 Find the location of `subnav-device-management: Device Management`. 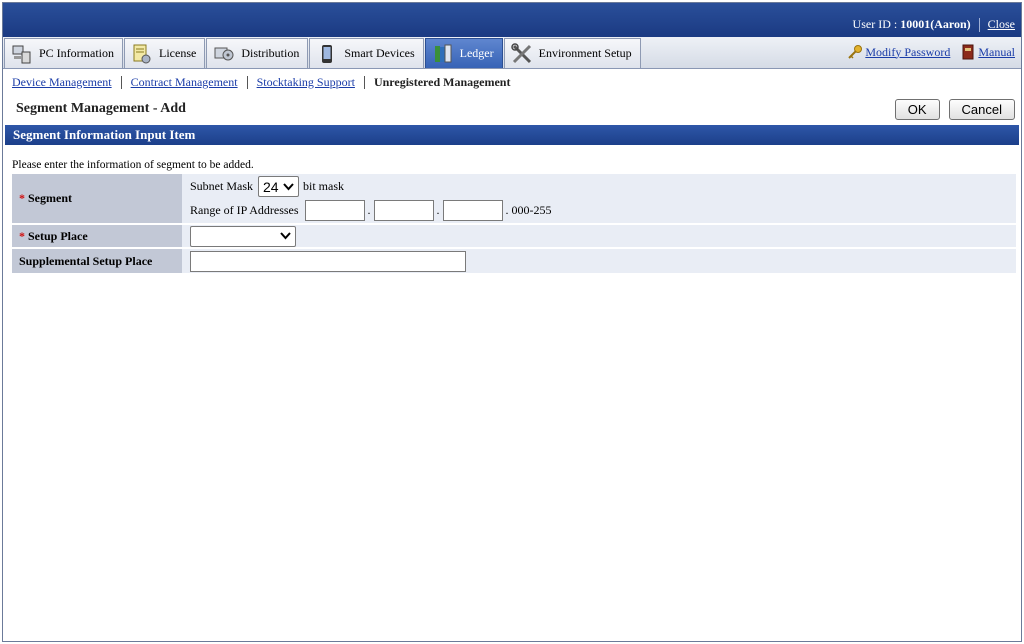

subnav-device-management: Device Management is located at coordinates (62, 82).